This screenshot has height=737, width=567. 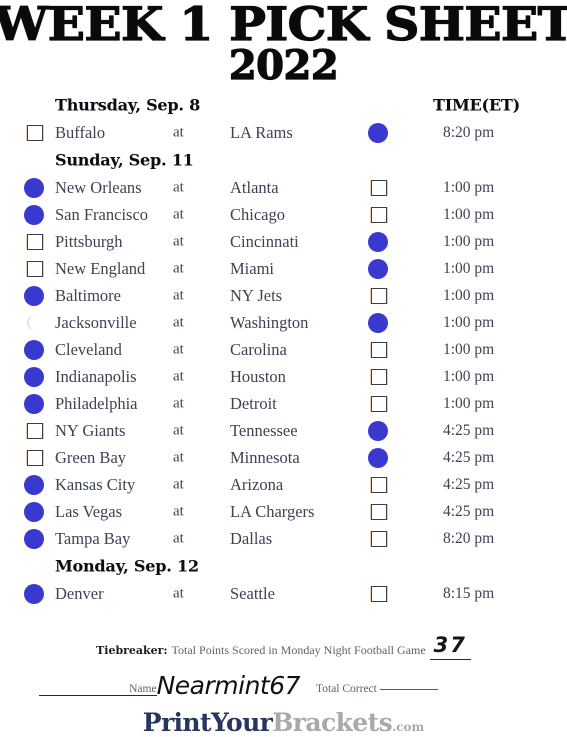 What do you see at coordinates (261, 132) in the screenshot?
I see `home-team-name: LA Rams` at bounding box center [261, 132].